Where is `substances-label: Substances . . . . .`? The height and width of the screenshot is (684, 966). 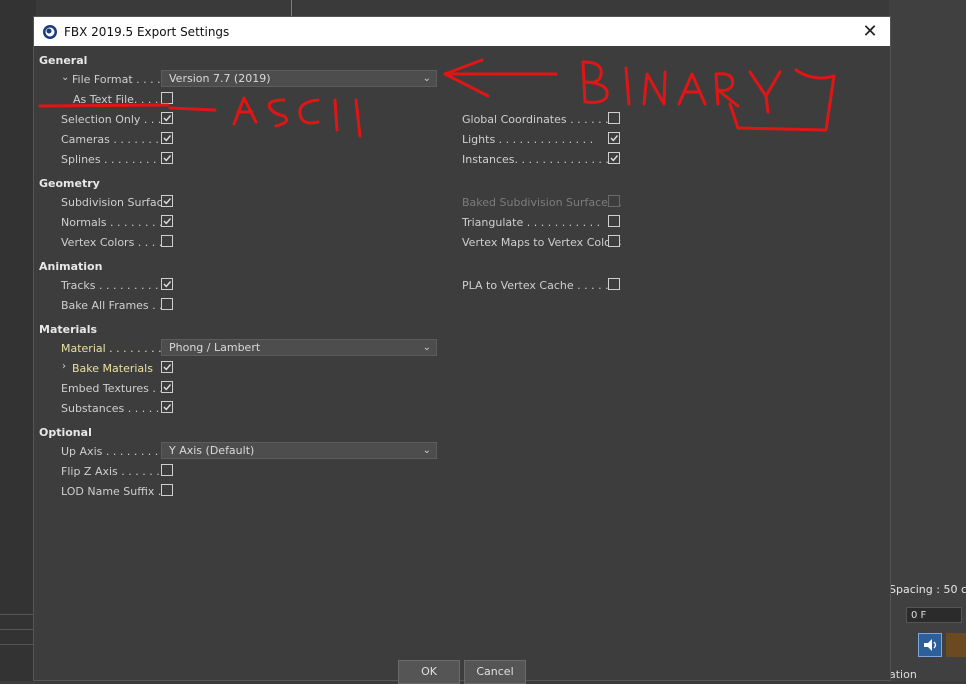 substances-label: Substances . . . . . is located at coordinates (110, 408).